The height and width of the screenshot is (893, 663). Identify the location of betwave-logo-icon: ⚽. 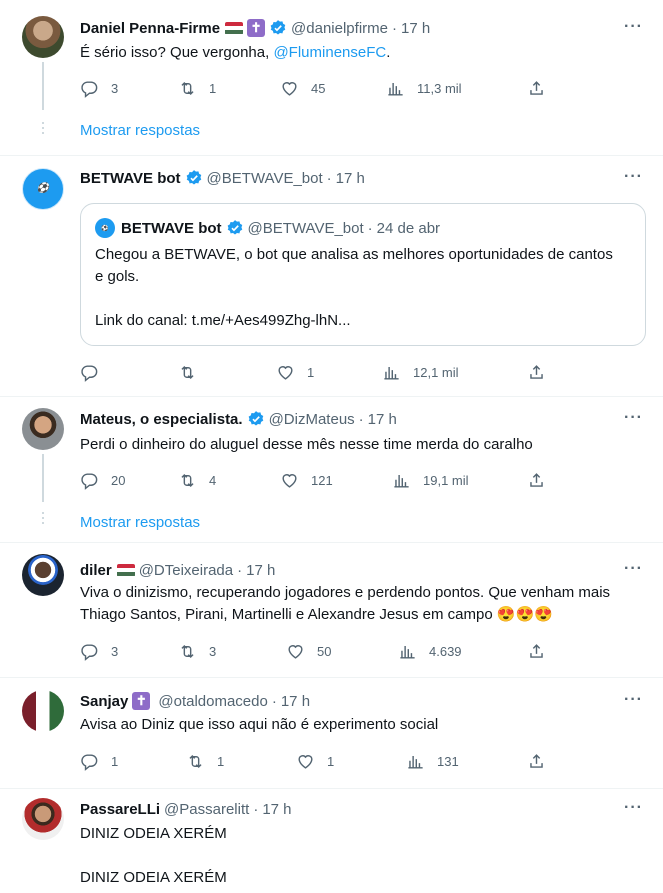
(43, 188).